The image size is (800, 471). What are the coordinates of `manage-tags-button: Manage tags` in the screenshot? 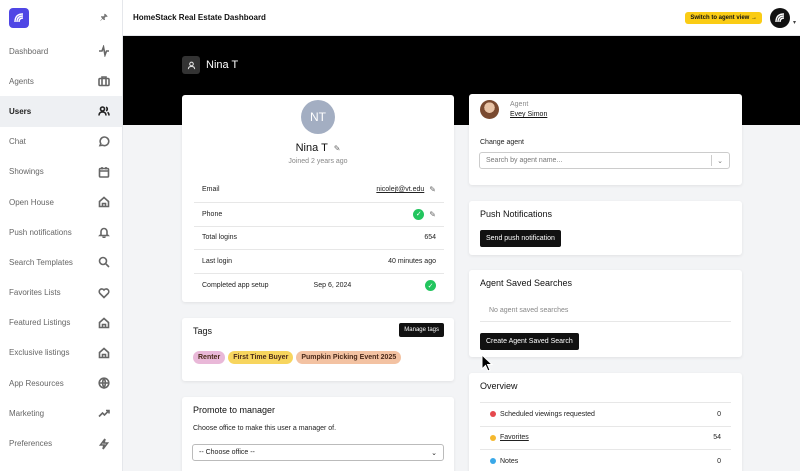 It's located at (421, 330).